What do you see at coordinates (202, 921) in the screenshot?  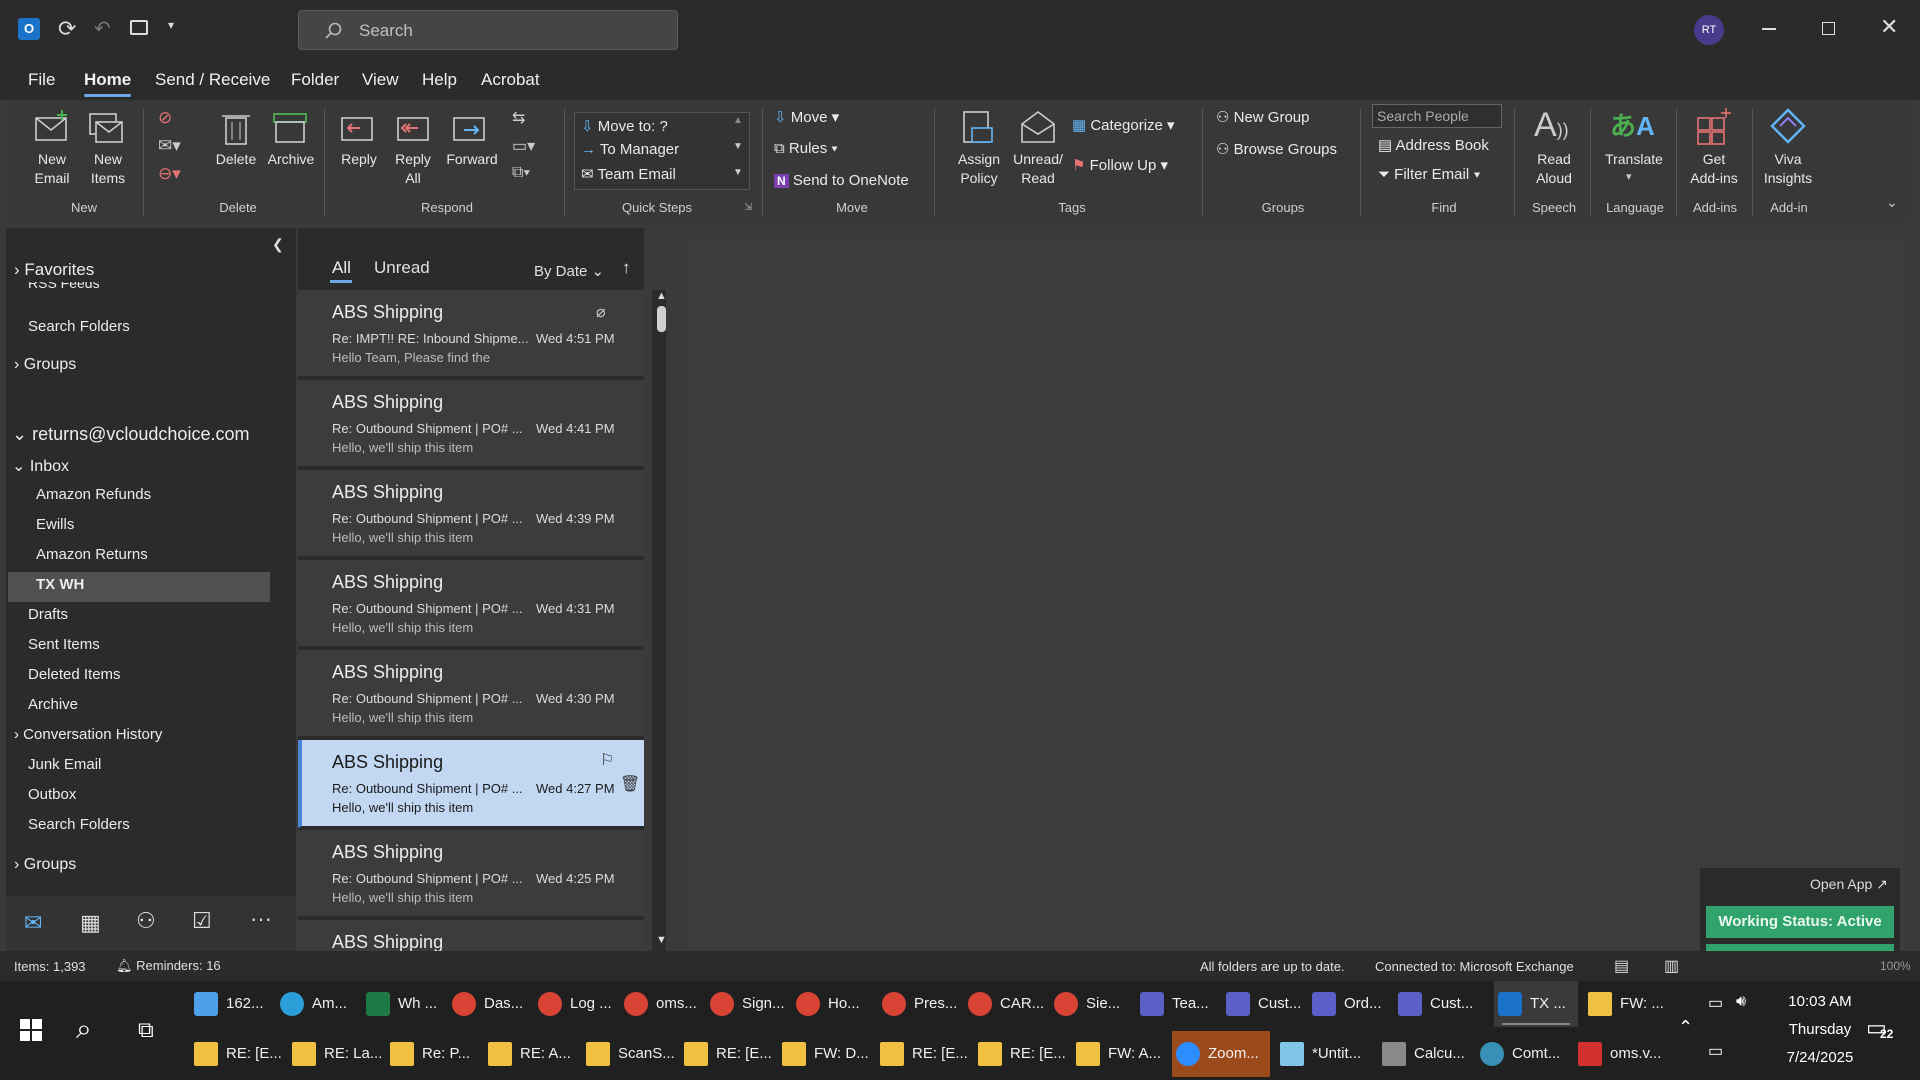 I see `tasks-icon: ☑` at bounding box center [202, 921].